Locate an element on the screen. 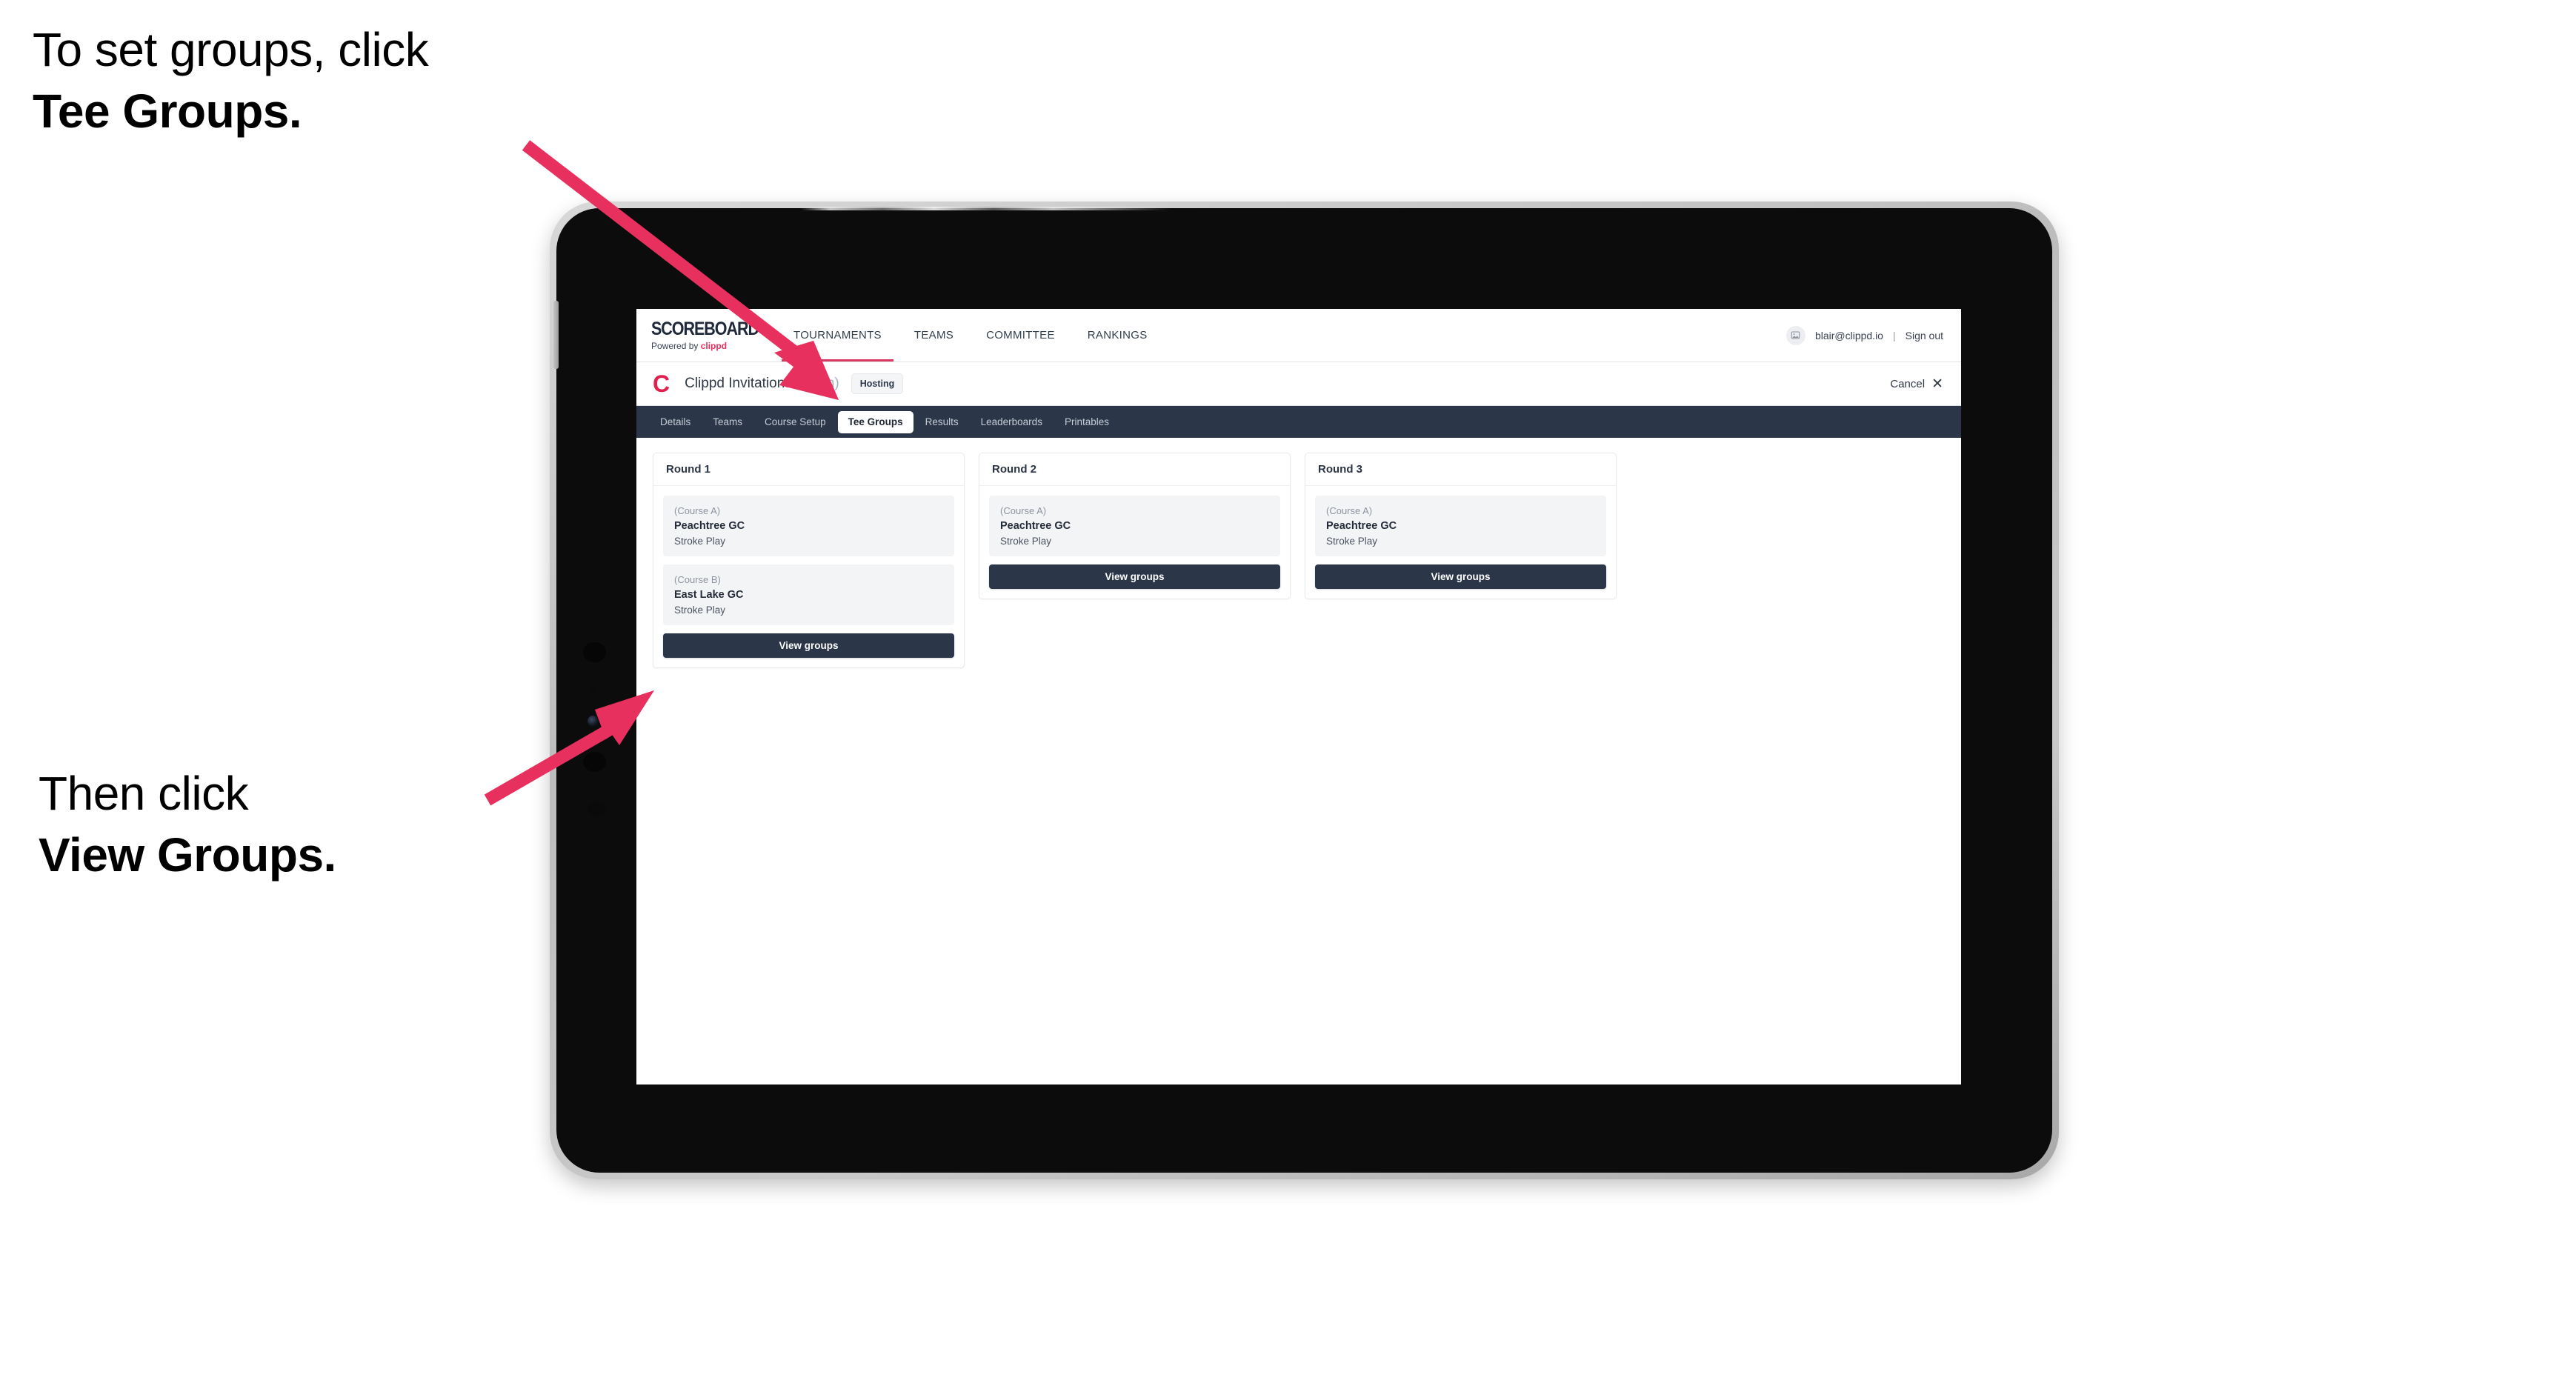 The image size is (2576, 1386). user-image-icon is located at coordinates (1795, 335).